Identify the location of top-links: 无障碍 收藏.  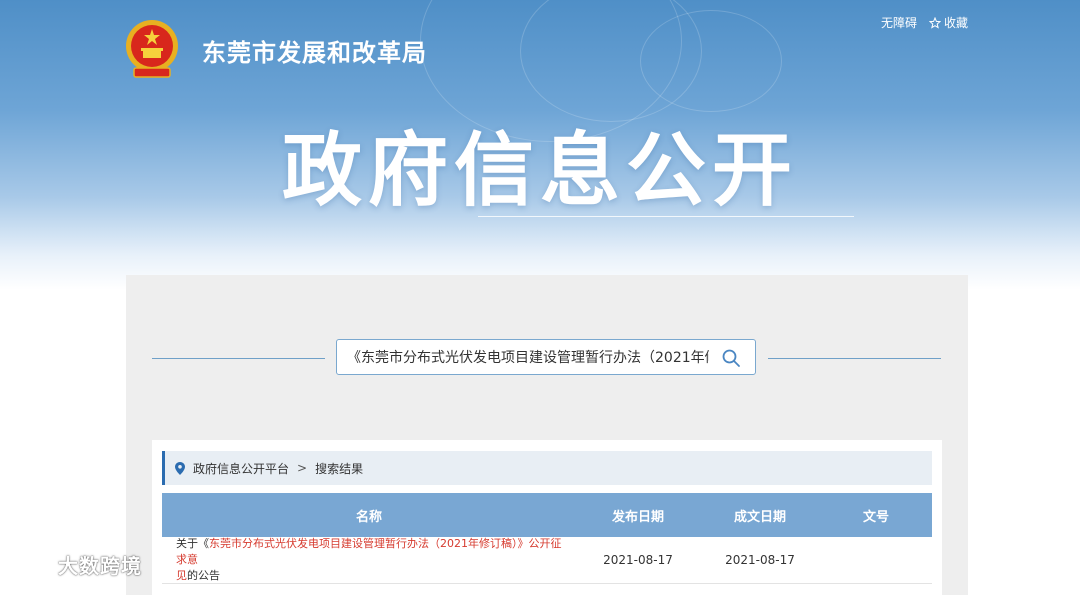
(924, 22).